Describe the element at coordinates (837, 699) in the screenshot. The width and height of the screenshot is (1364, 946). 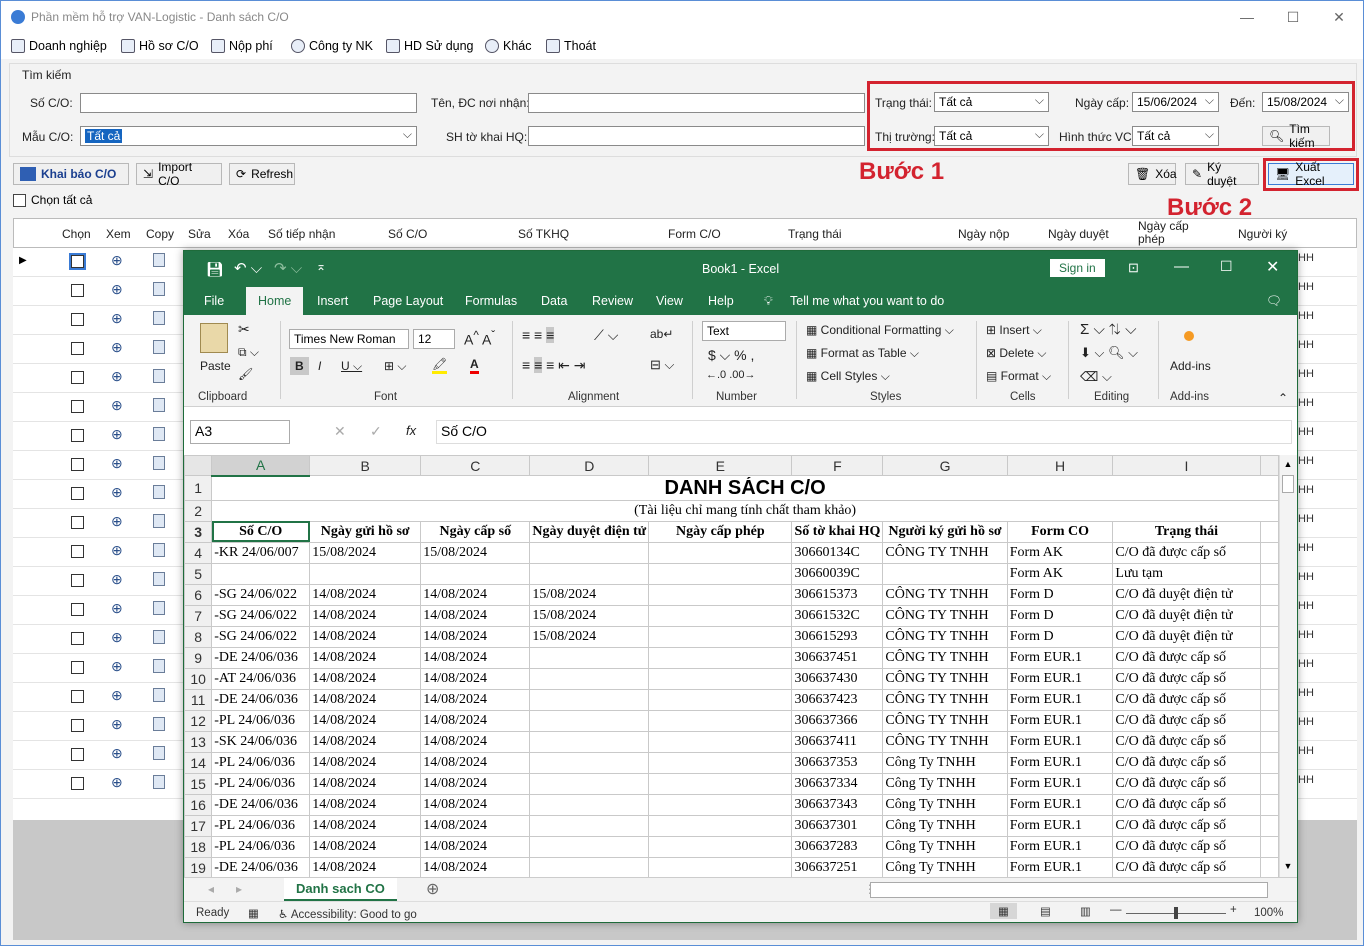
I see `data-cell: 306637423` at that location.